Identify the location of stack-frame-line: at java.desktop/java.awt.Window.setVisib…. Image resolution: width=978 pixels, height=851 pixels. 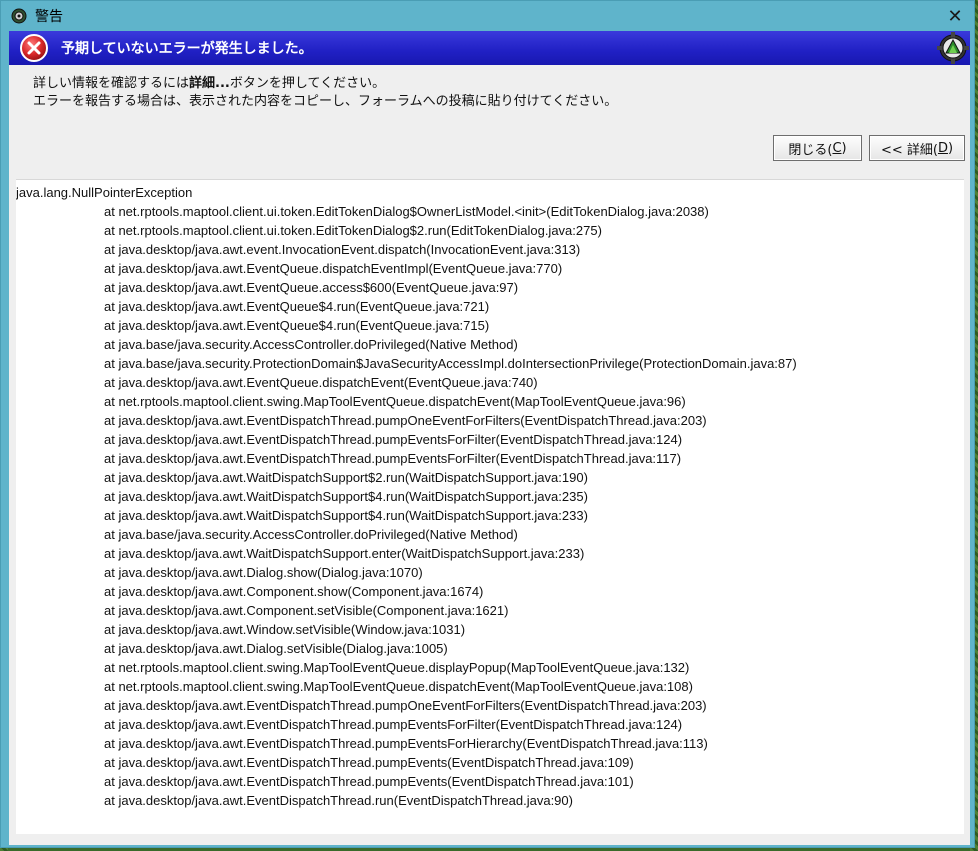
(285, 629).